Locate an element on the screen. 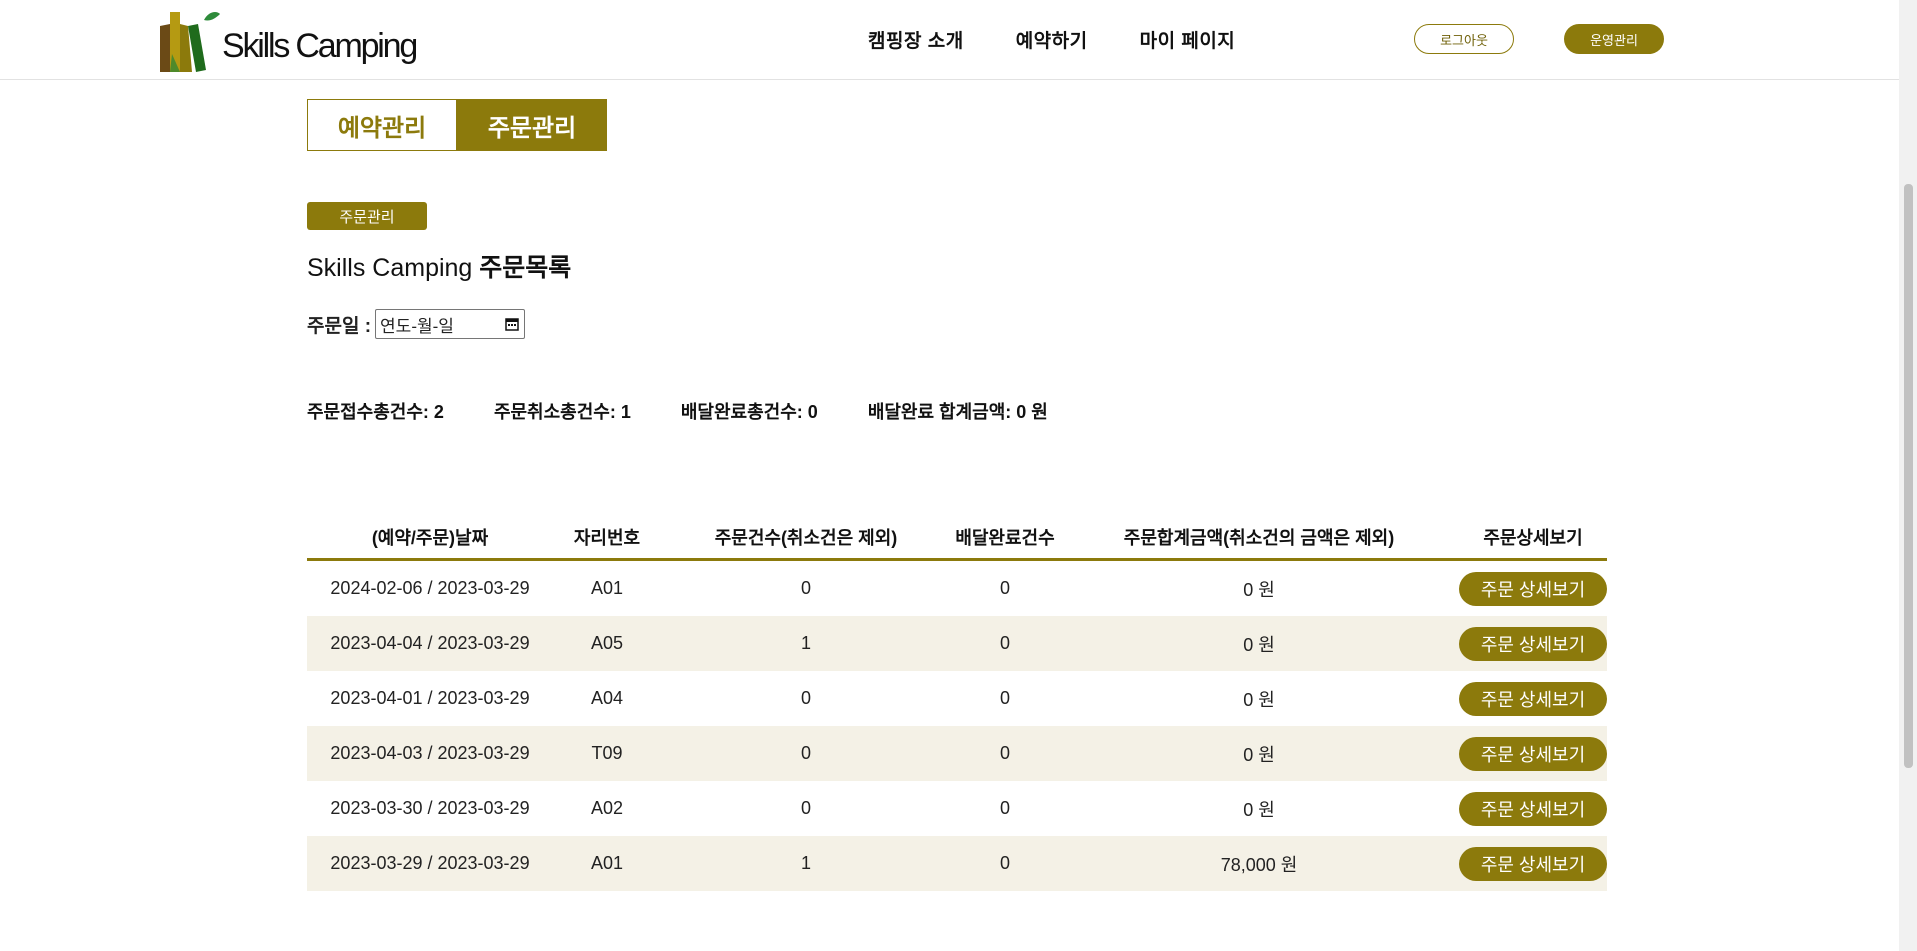 The image size is (1917, 951). cell-date: 2024-02-06 / 2023-03-29 is located at coordinates (430, 588).